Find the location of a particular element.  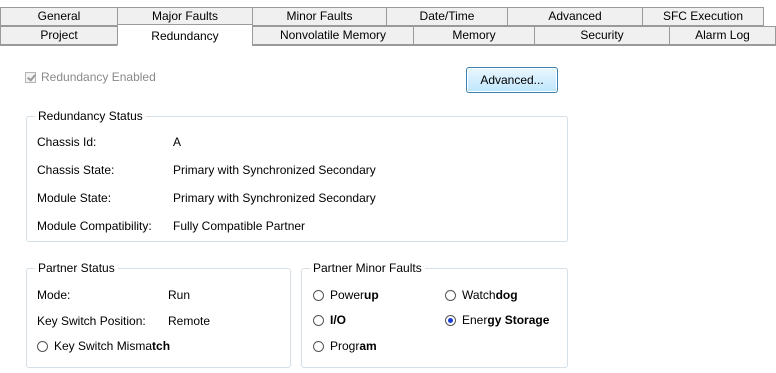

fault-energy-storage-indicator: Ener gy Storage is located at coordinates (497, 320).